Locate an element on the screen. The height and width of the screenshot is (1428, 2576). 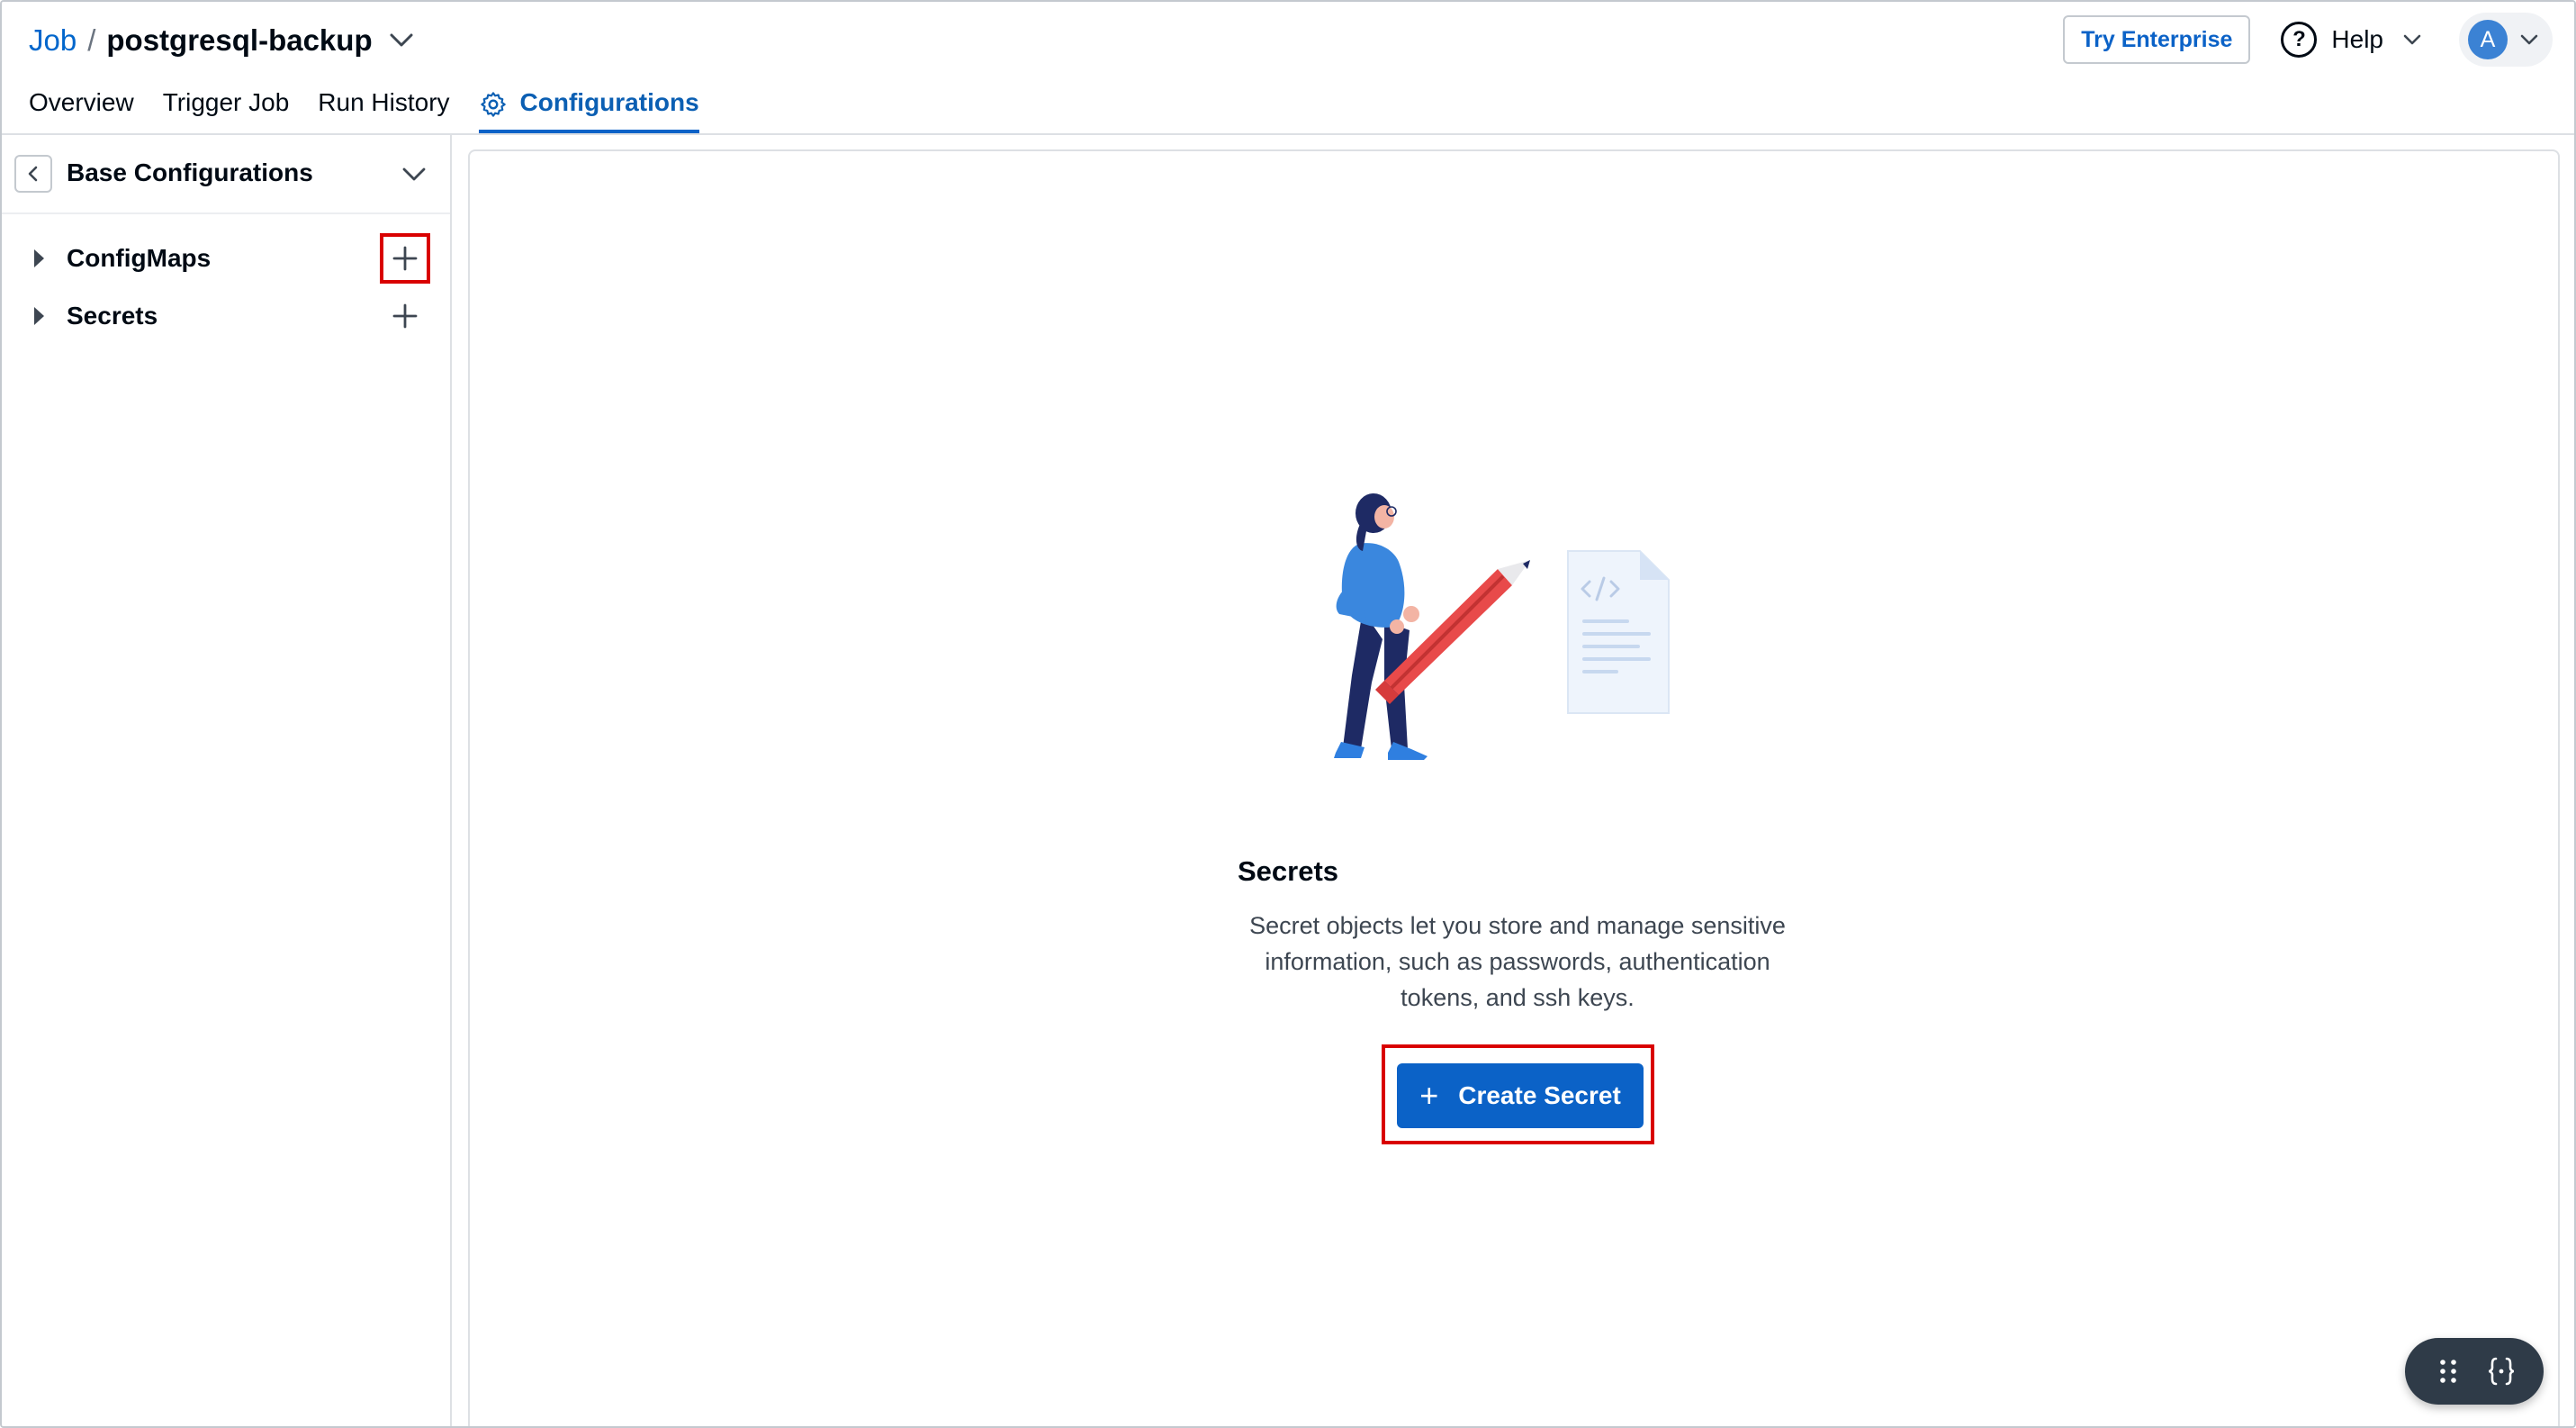
try-enterprise-button: Try Enterprise is located at coordinates (2157, 39).